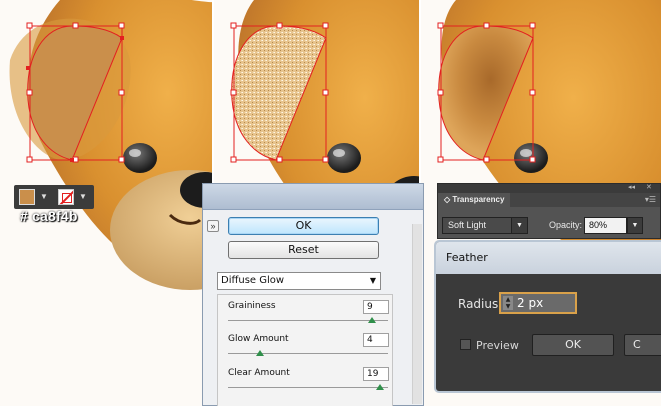 This screenshot has width=661, height=406. Describe the element at coordinates (308, 353) in the screenshot. I see `glow-amount-slider` at that location.